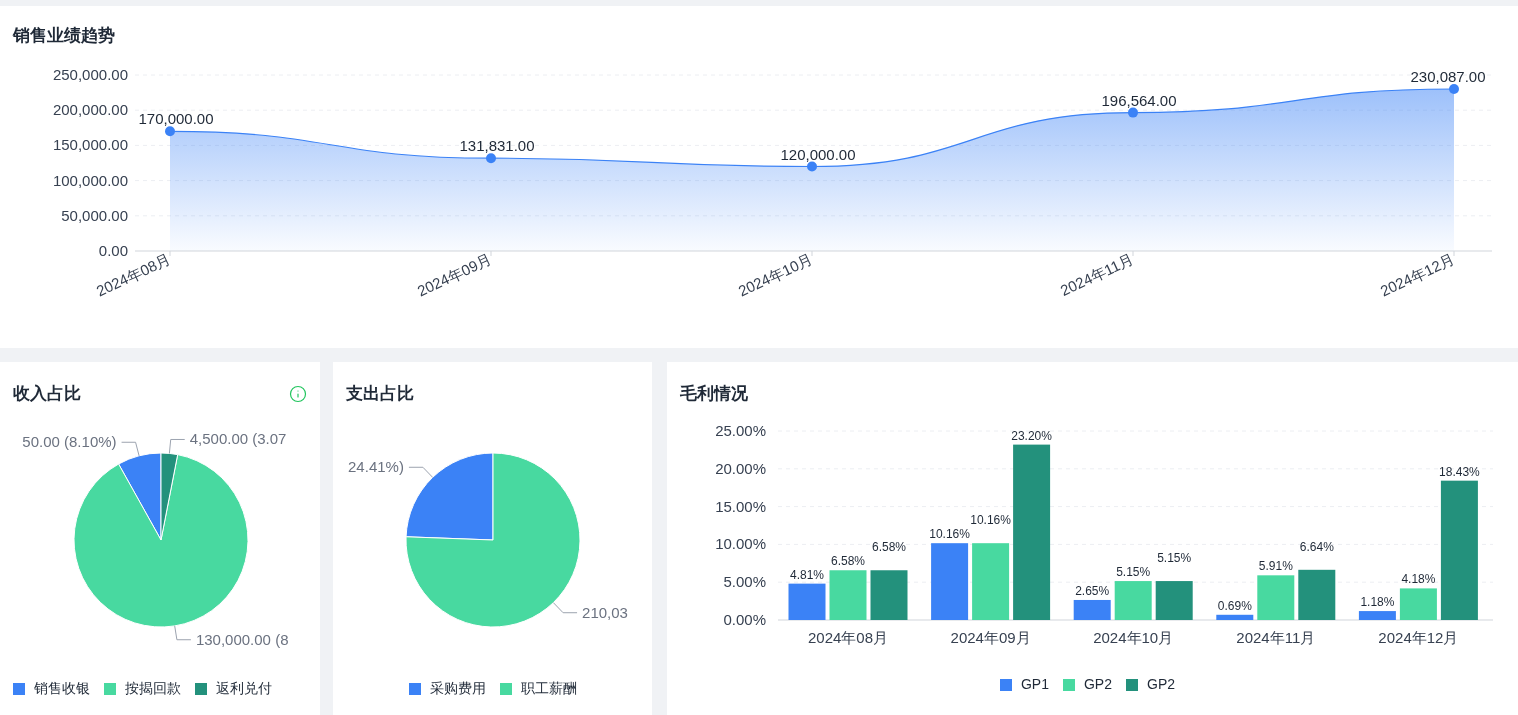 This screenshot has width=1518, height=715. I want to click on slice-label: 24.41%), so click(376, 467).